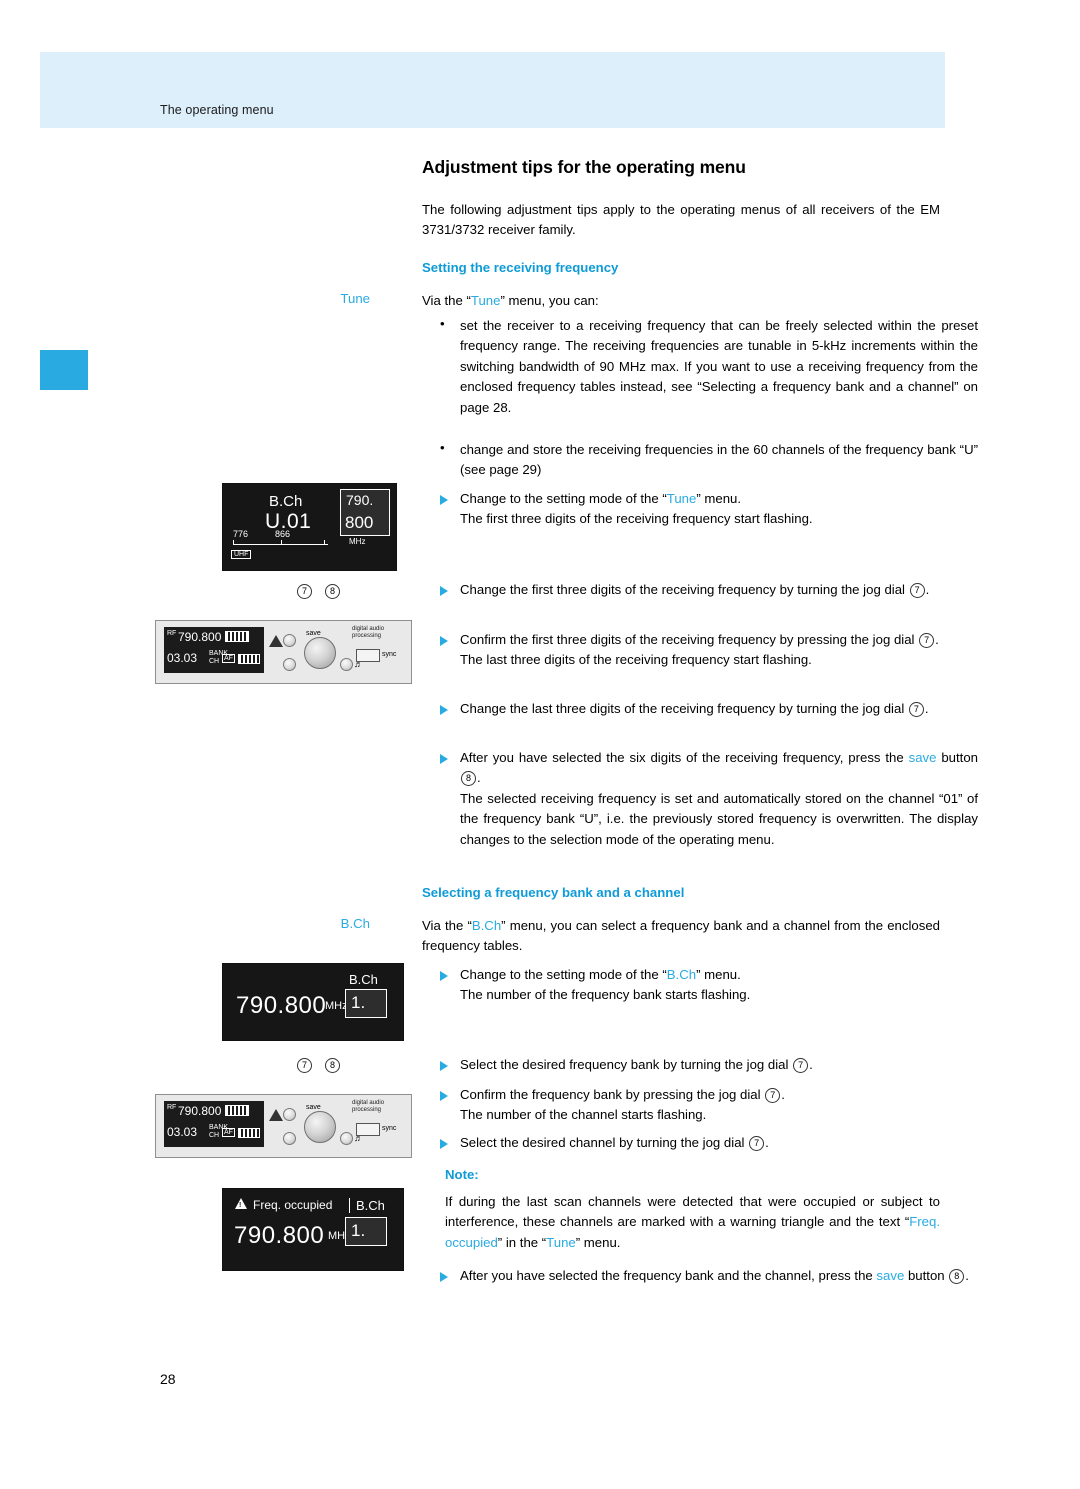 The width and height of the screenshot is (1080, 1489). Describe the element at coordinates (276, 641) in the screenshot. I see `warning-triangle-icon` at that location.